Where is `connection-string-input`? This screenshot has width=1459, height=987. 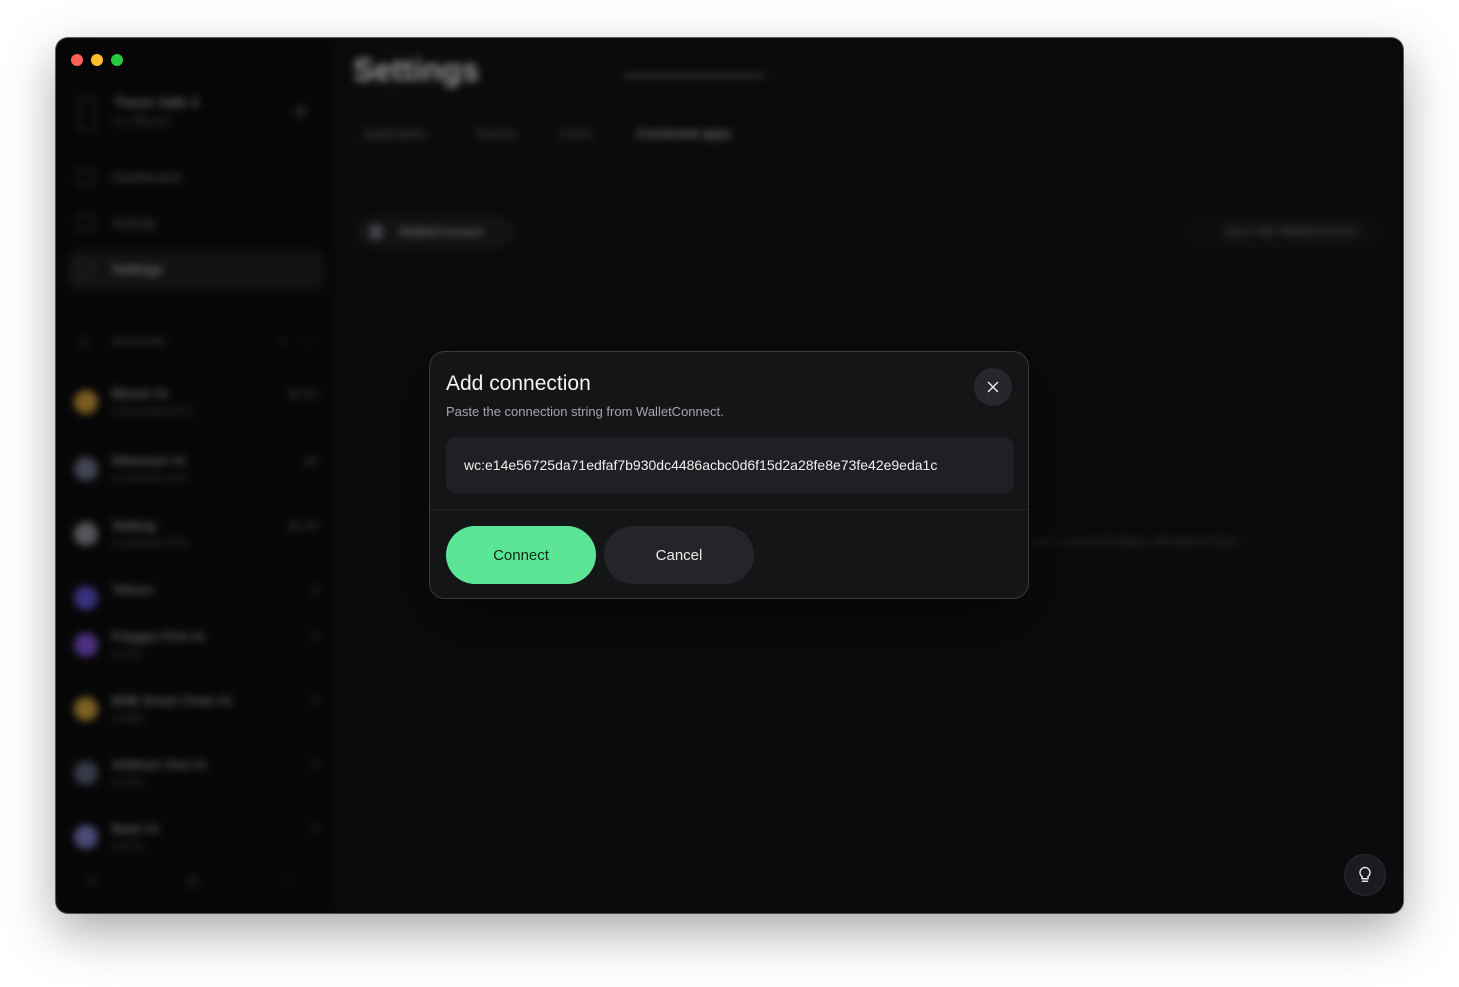 connection-string-input is located at coordinates (730, 465).